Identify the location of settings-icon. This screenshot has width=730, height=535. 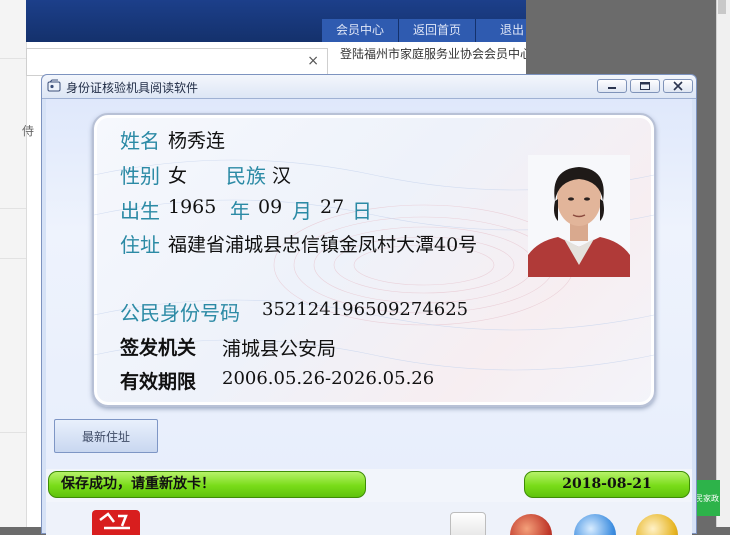
(657, 524).